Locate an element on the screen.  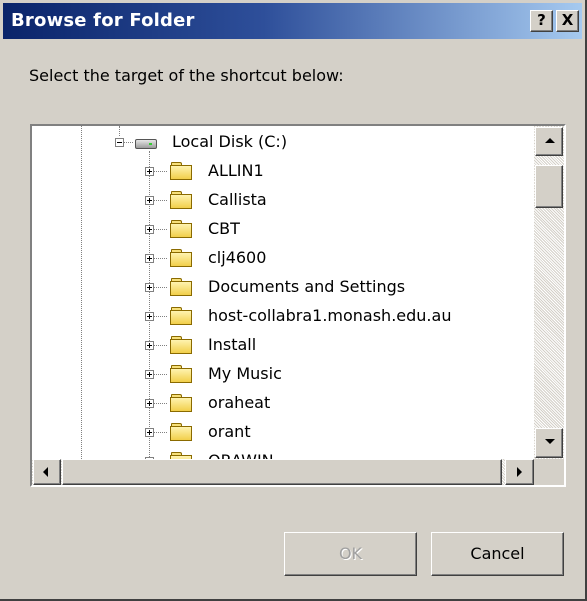
horizontal-scrollbar is located at coordinates (283, 472).